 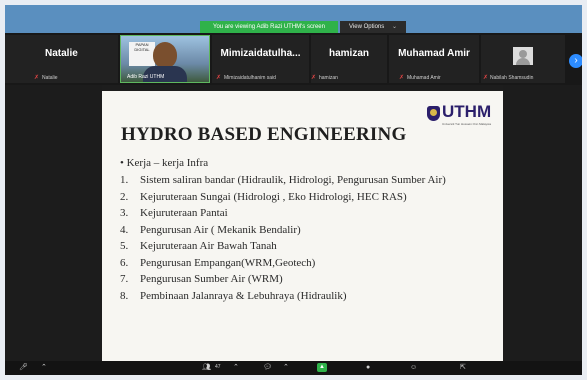 What do you see at coordinates (211, 279) in the screenshot?
I see `item-text: Pengurusan Sumber Air (WRM)` at bounding box center [211, 279].